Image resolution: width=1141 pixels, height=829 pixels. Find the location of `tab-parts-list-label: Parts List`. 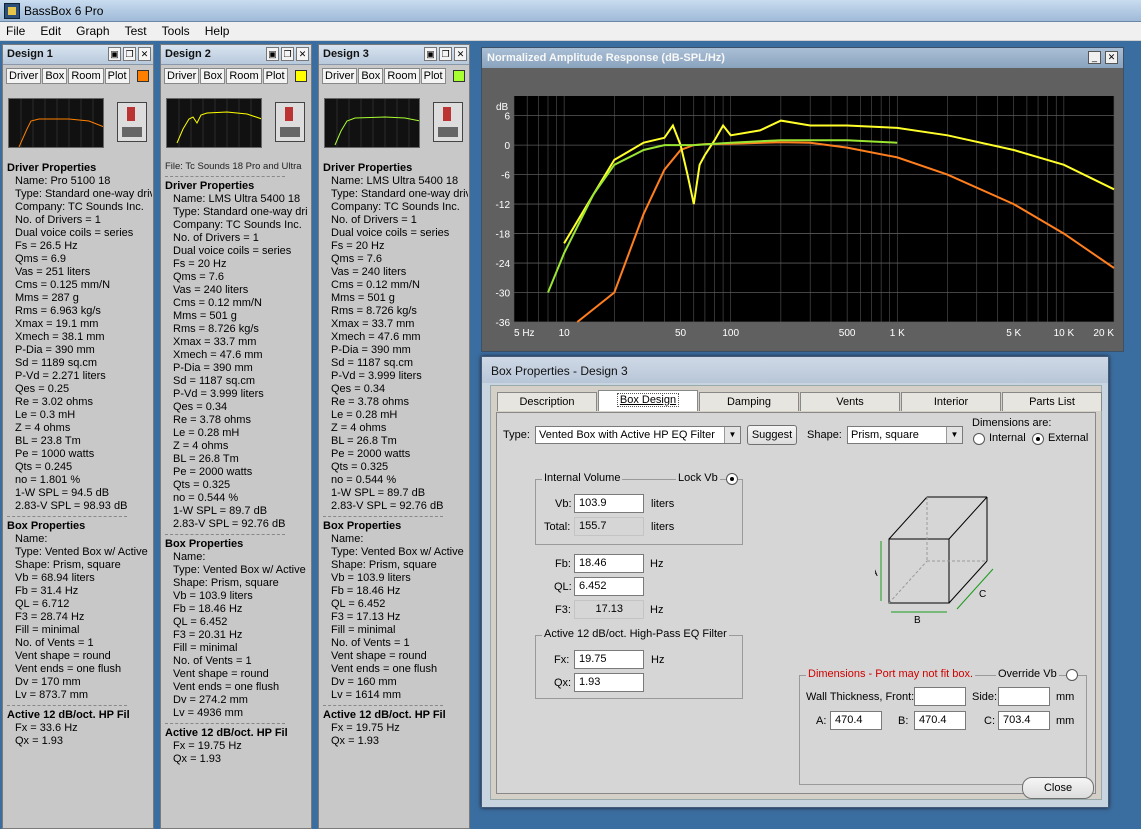

tab-parts-list-label: Parts List is located at coordinates (1052, 402).